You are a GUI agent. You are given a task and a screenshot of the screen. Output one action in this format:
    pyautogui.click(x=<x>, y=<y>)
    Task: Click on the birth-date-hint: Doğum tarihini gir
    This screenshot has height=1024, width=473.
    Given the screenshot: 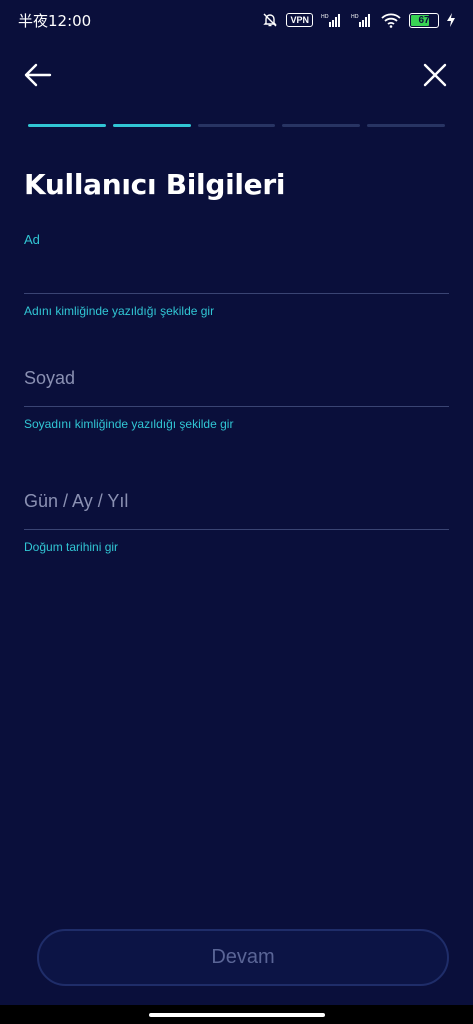 What is the action you would take?
    pyautogui.click(x=71, y=547)
    